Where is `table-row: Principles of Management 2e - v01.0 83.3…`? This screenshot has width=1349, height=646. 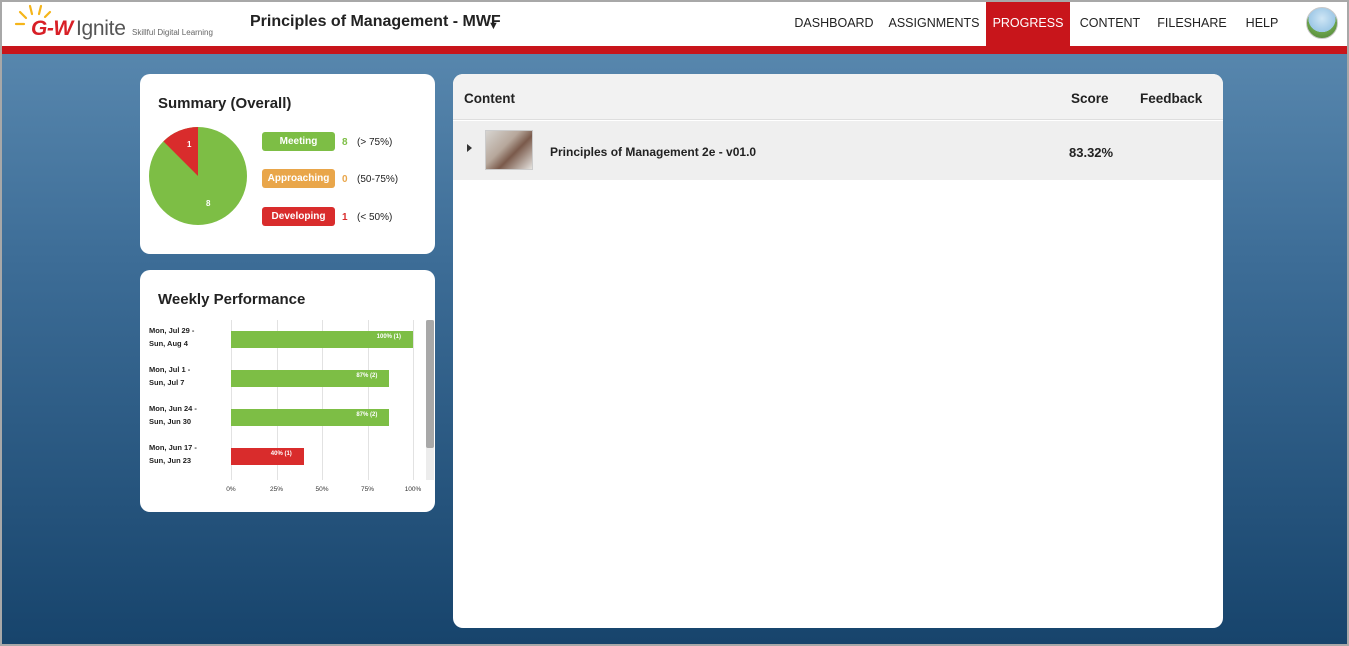 table-row: Principles of Management 2e - v01.0 83.3… is located at coordinates (838, 150).